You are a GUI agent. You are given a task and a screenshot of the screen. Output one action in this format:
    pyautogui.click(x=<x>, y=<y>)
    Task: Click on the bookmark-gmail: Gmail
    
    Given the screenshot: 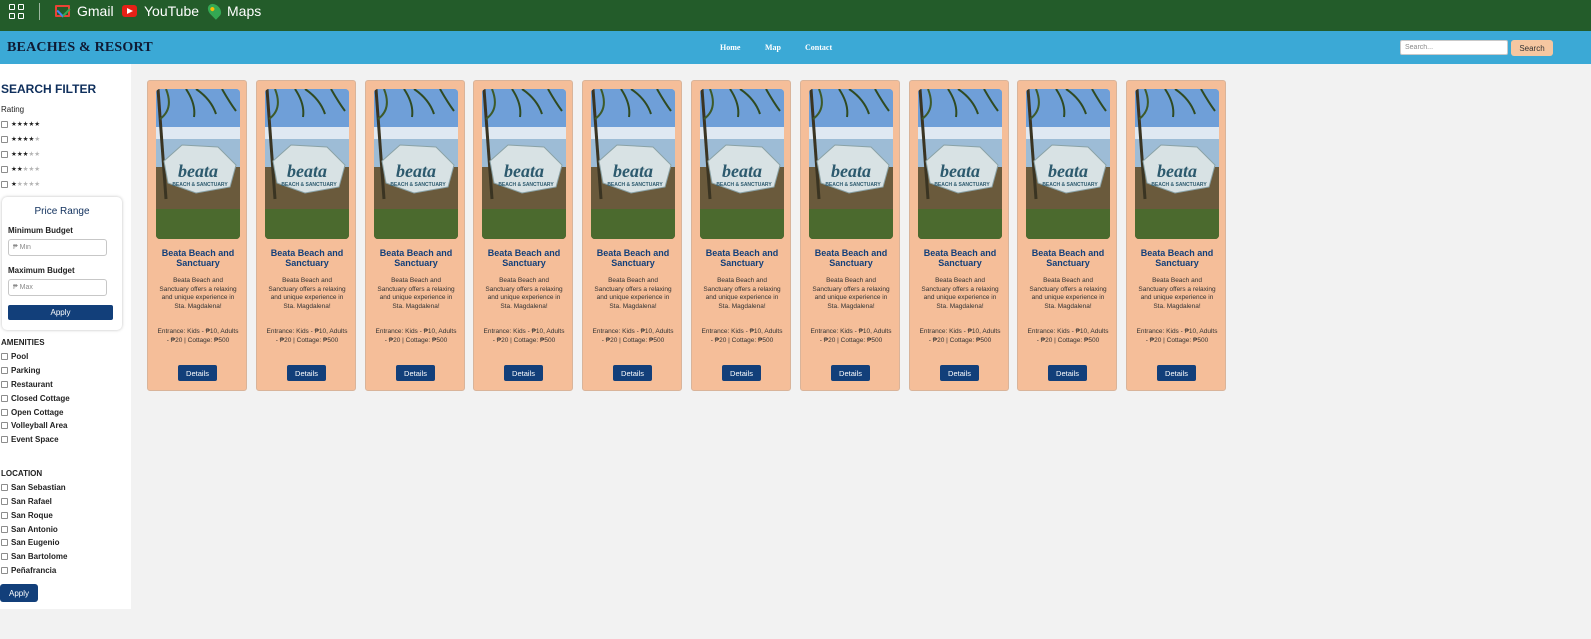 What is the action you would take?
    pyautogui.click(x=84, y=11)
    